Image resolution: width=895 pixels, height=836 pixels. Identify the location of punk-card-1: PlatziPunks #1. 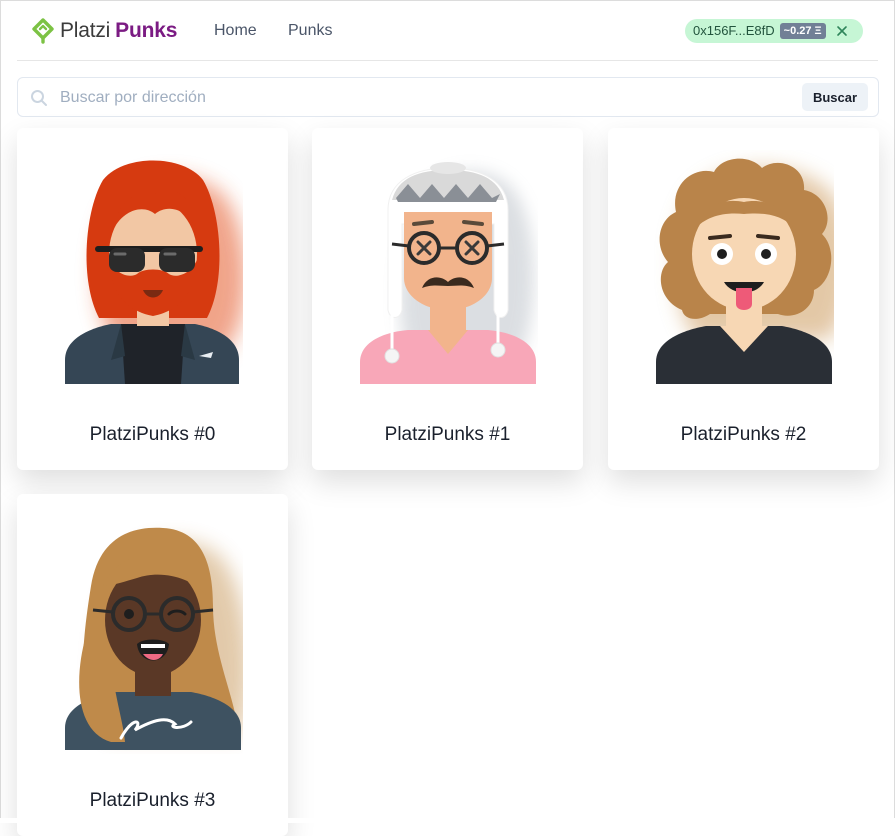
(447, 299).